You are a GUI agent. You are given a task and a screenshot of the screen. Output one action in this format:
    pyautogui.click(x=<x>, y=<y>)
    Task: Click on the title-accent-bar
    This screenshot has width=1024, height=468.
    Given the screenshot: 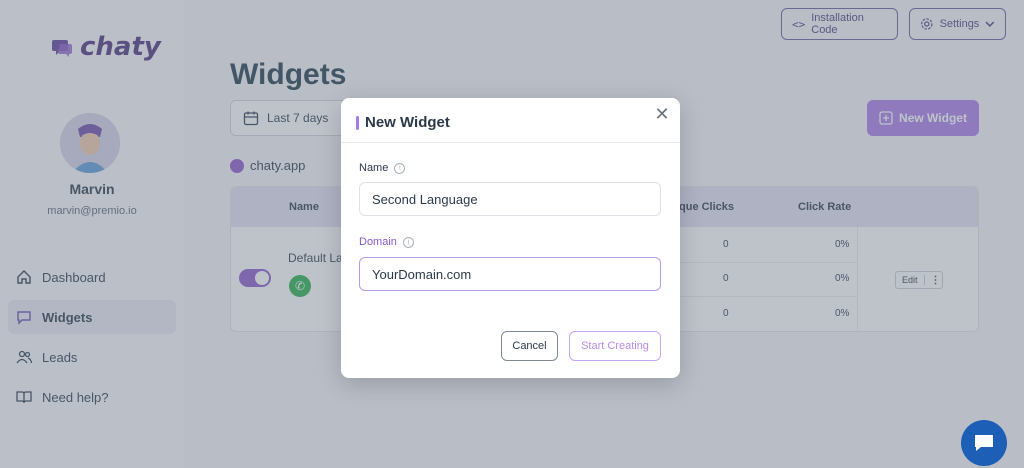 What is the action you would take?
    pyautogui.click(x=357, y=123)
    